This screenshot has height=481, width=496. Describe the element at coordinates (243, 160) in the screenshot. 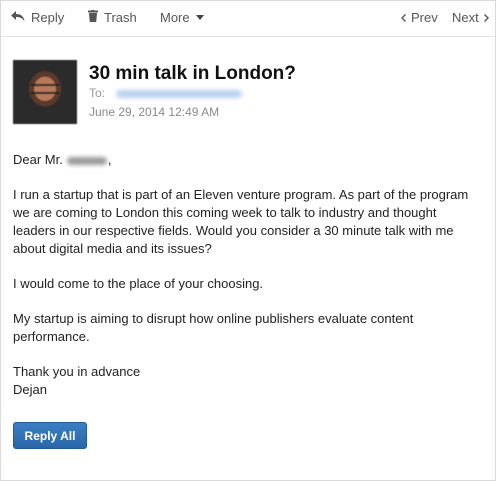

I see `greeting: Dear Mr.,` at that location.